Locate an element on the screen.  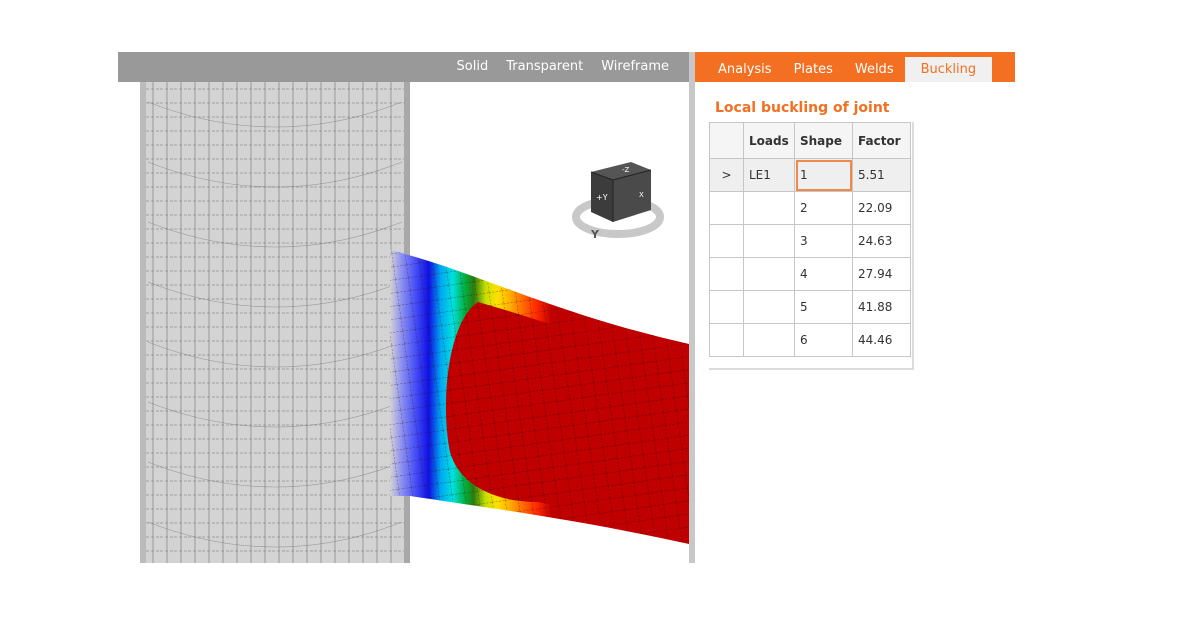
view-cube-front-label: +Y is located at coordinates (602, 197).